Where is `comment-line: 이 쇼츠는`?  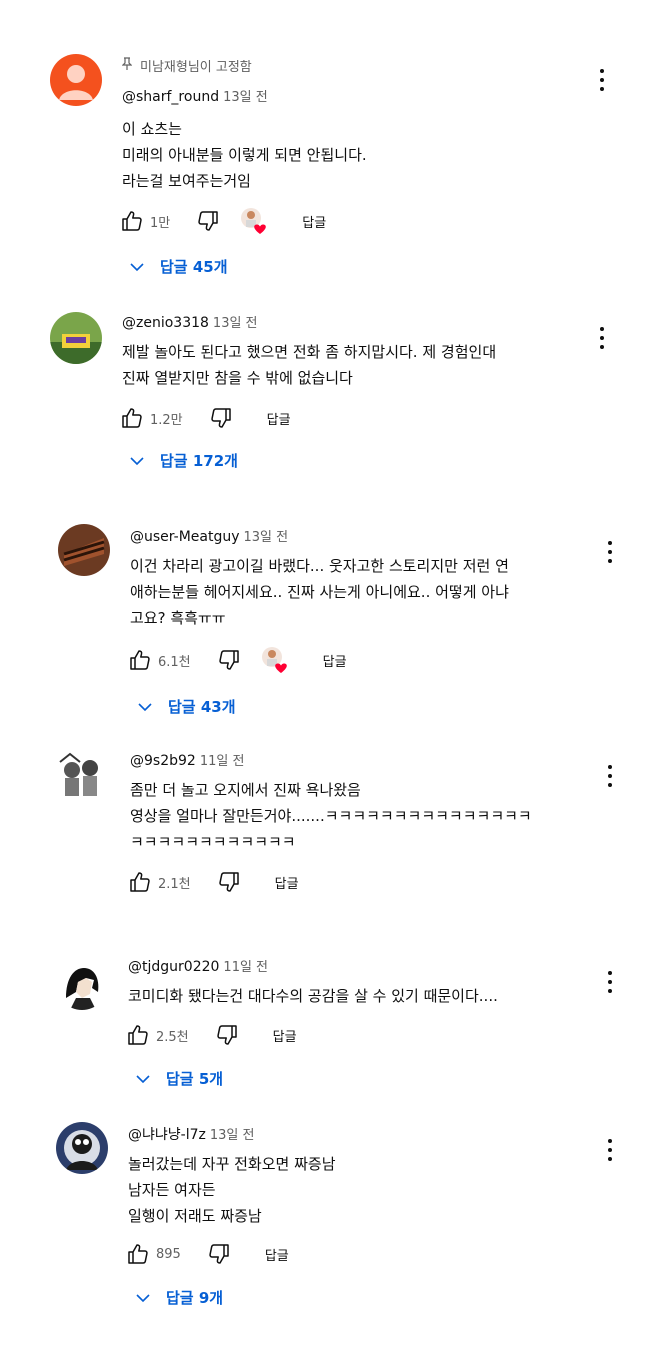
comment-line: 이 쇼츠는 is located at coordinates (152, 129).